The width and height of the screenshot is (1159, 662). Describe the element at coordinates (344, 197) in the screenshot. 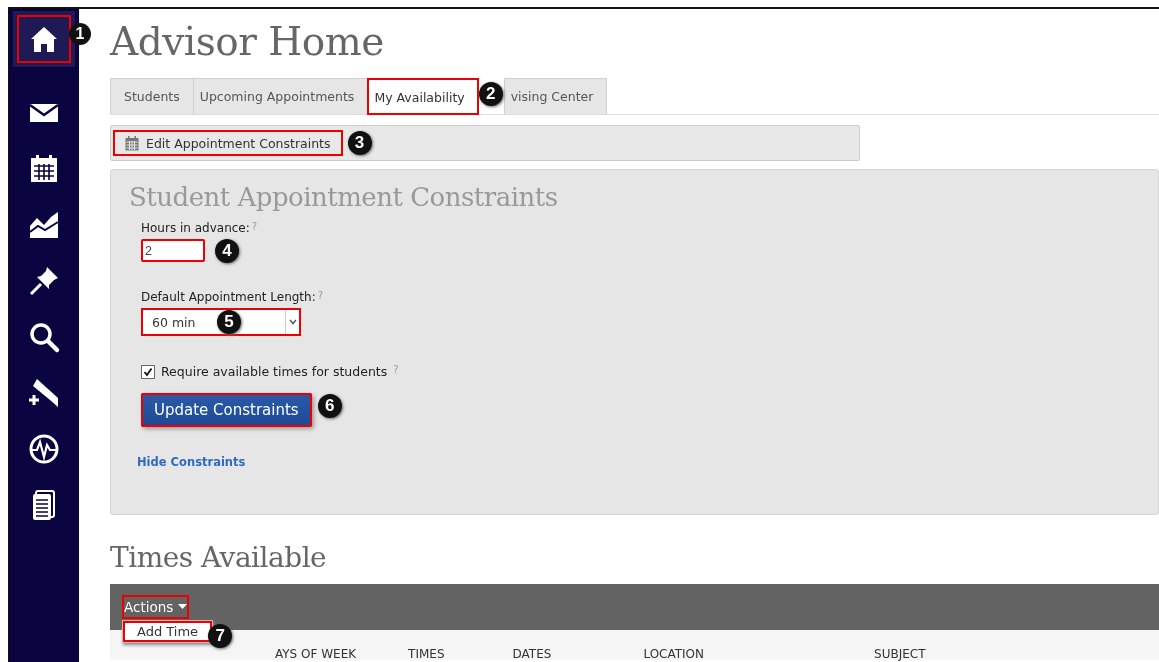

I see `section-title: Student Appointment Constraints` at that location.